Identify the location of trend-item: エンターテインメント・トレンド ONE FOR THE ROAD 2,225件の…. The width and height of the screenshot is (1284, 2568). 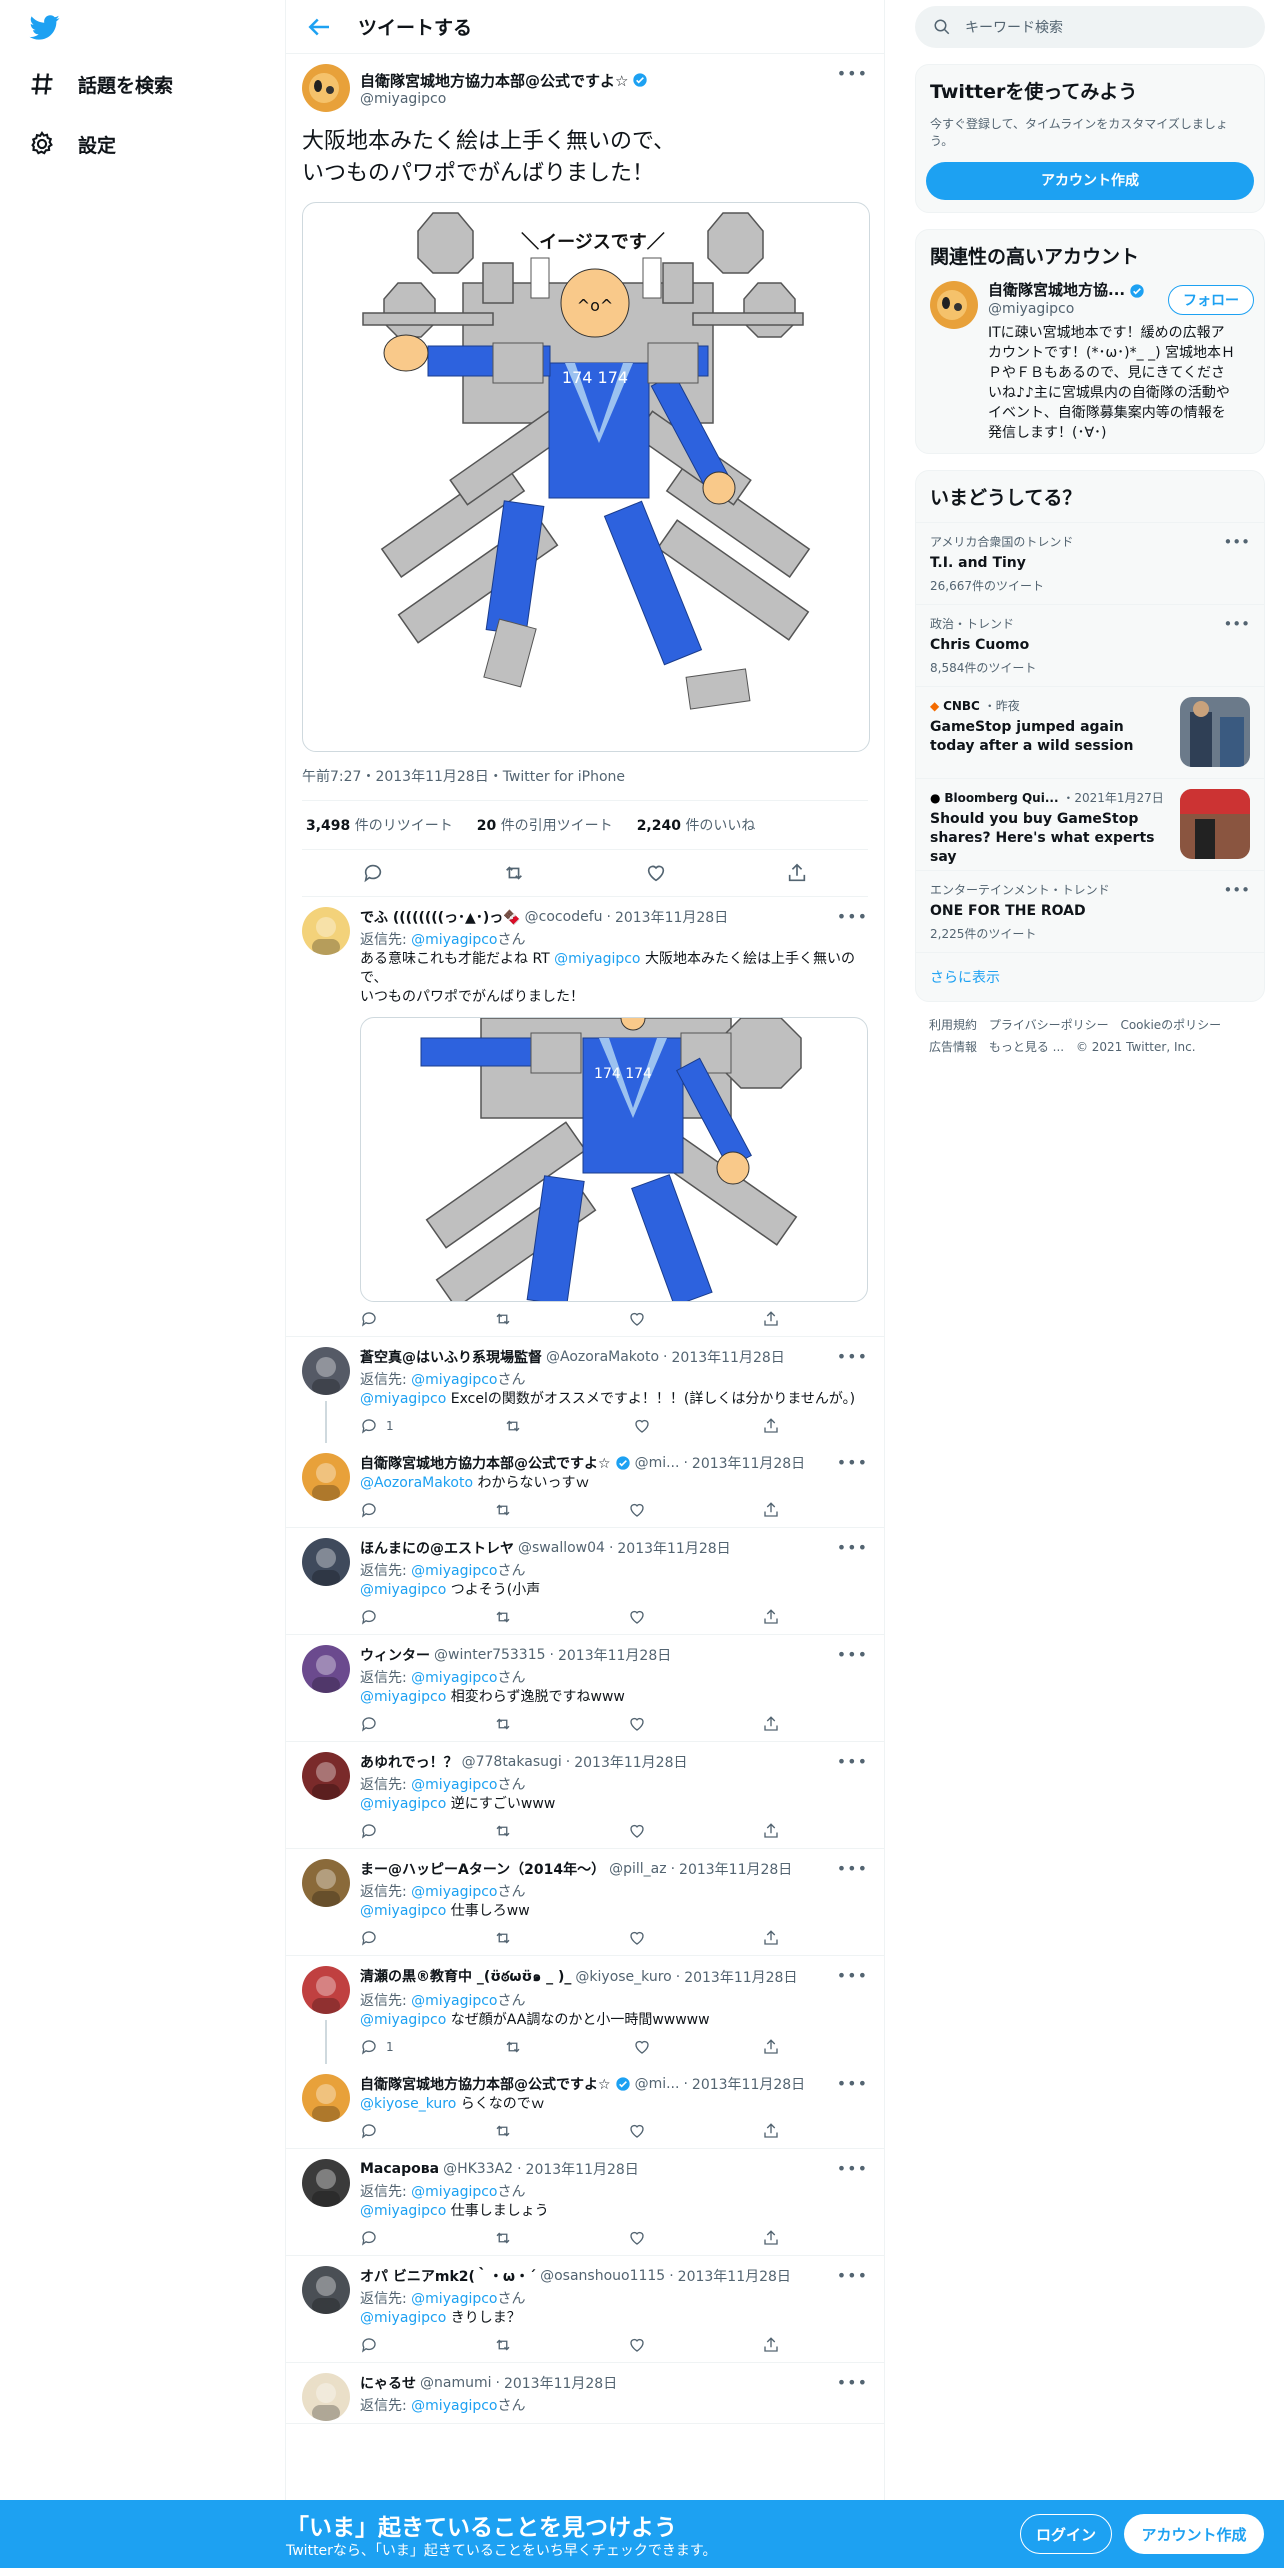
(1090, 911).